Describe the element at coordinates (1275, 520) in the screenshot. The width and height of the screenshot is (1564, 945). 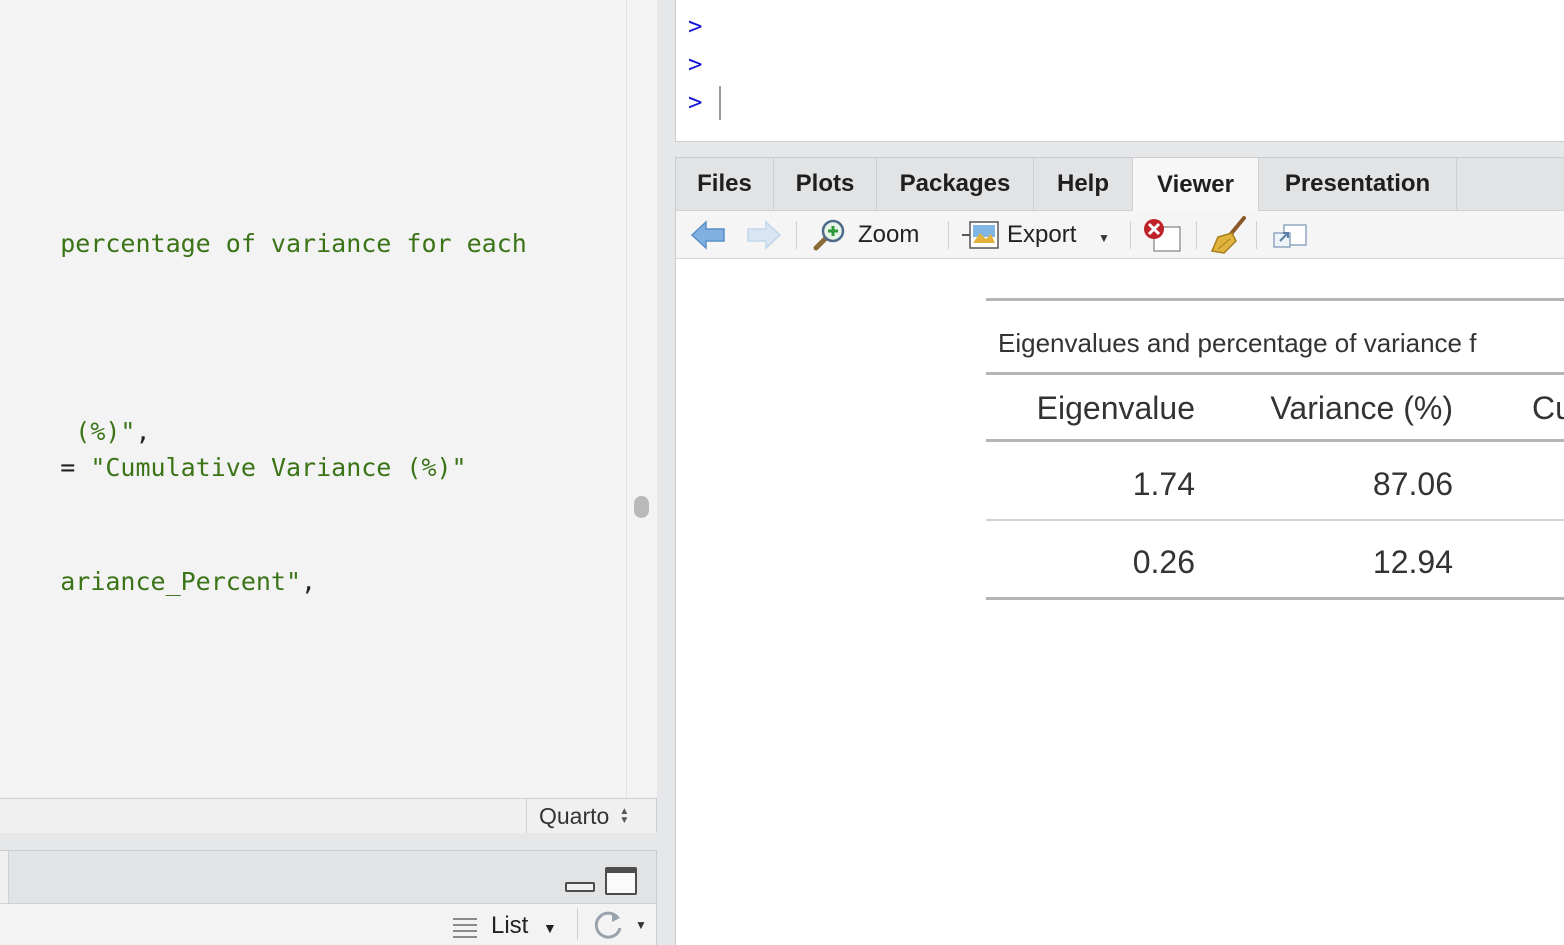
I see `table-row-divider` at that location.